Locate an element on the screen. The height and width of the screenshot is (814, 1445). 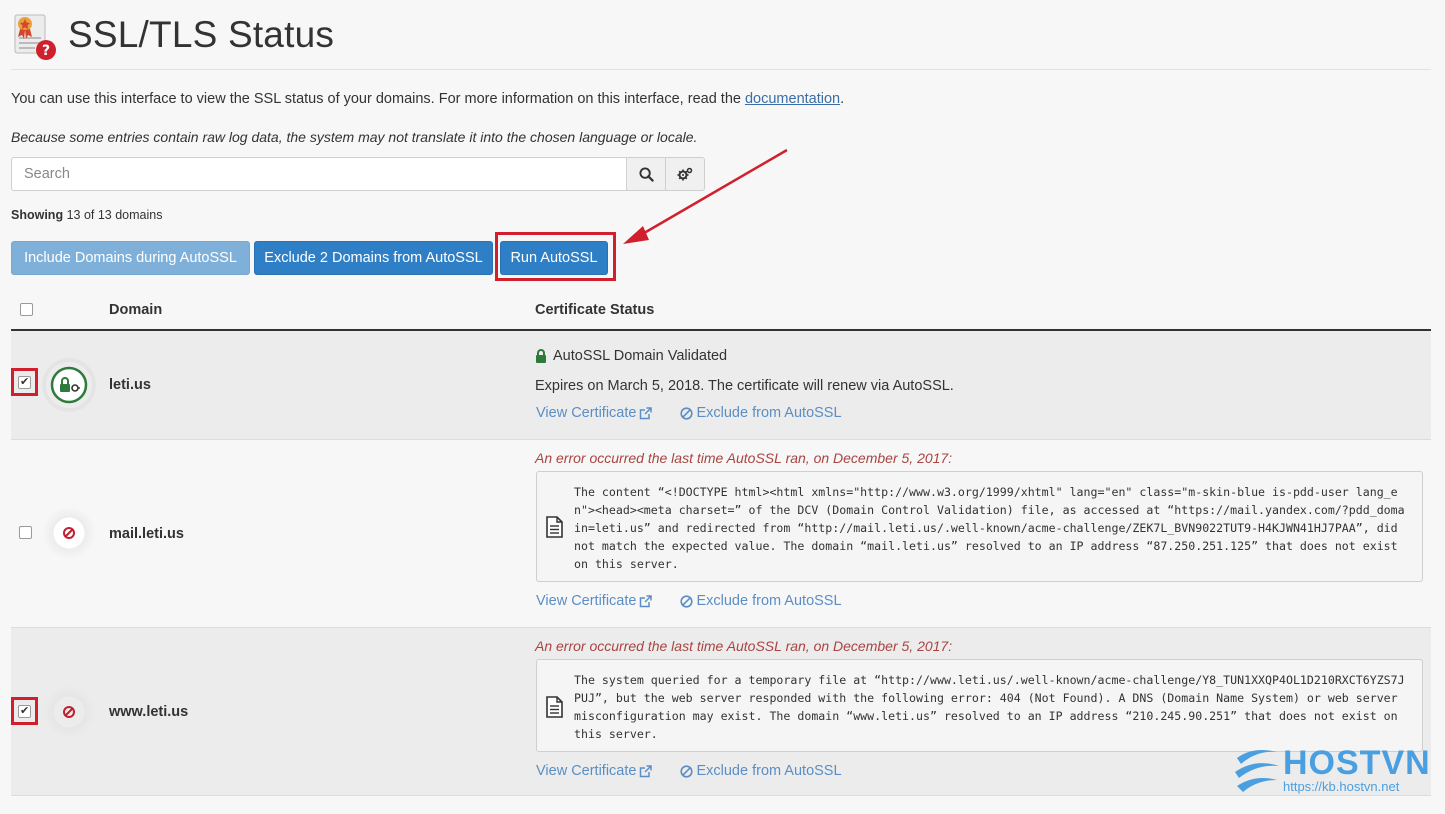
domain-name: www.leti.us is located at coordinates (149, 712).